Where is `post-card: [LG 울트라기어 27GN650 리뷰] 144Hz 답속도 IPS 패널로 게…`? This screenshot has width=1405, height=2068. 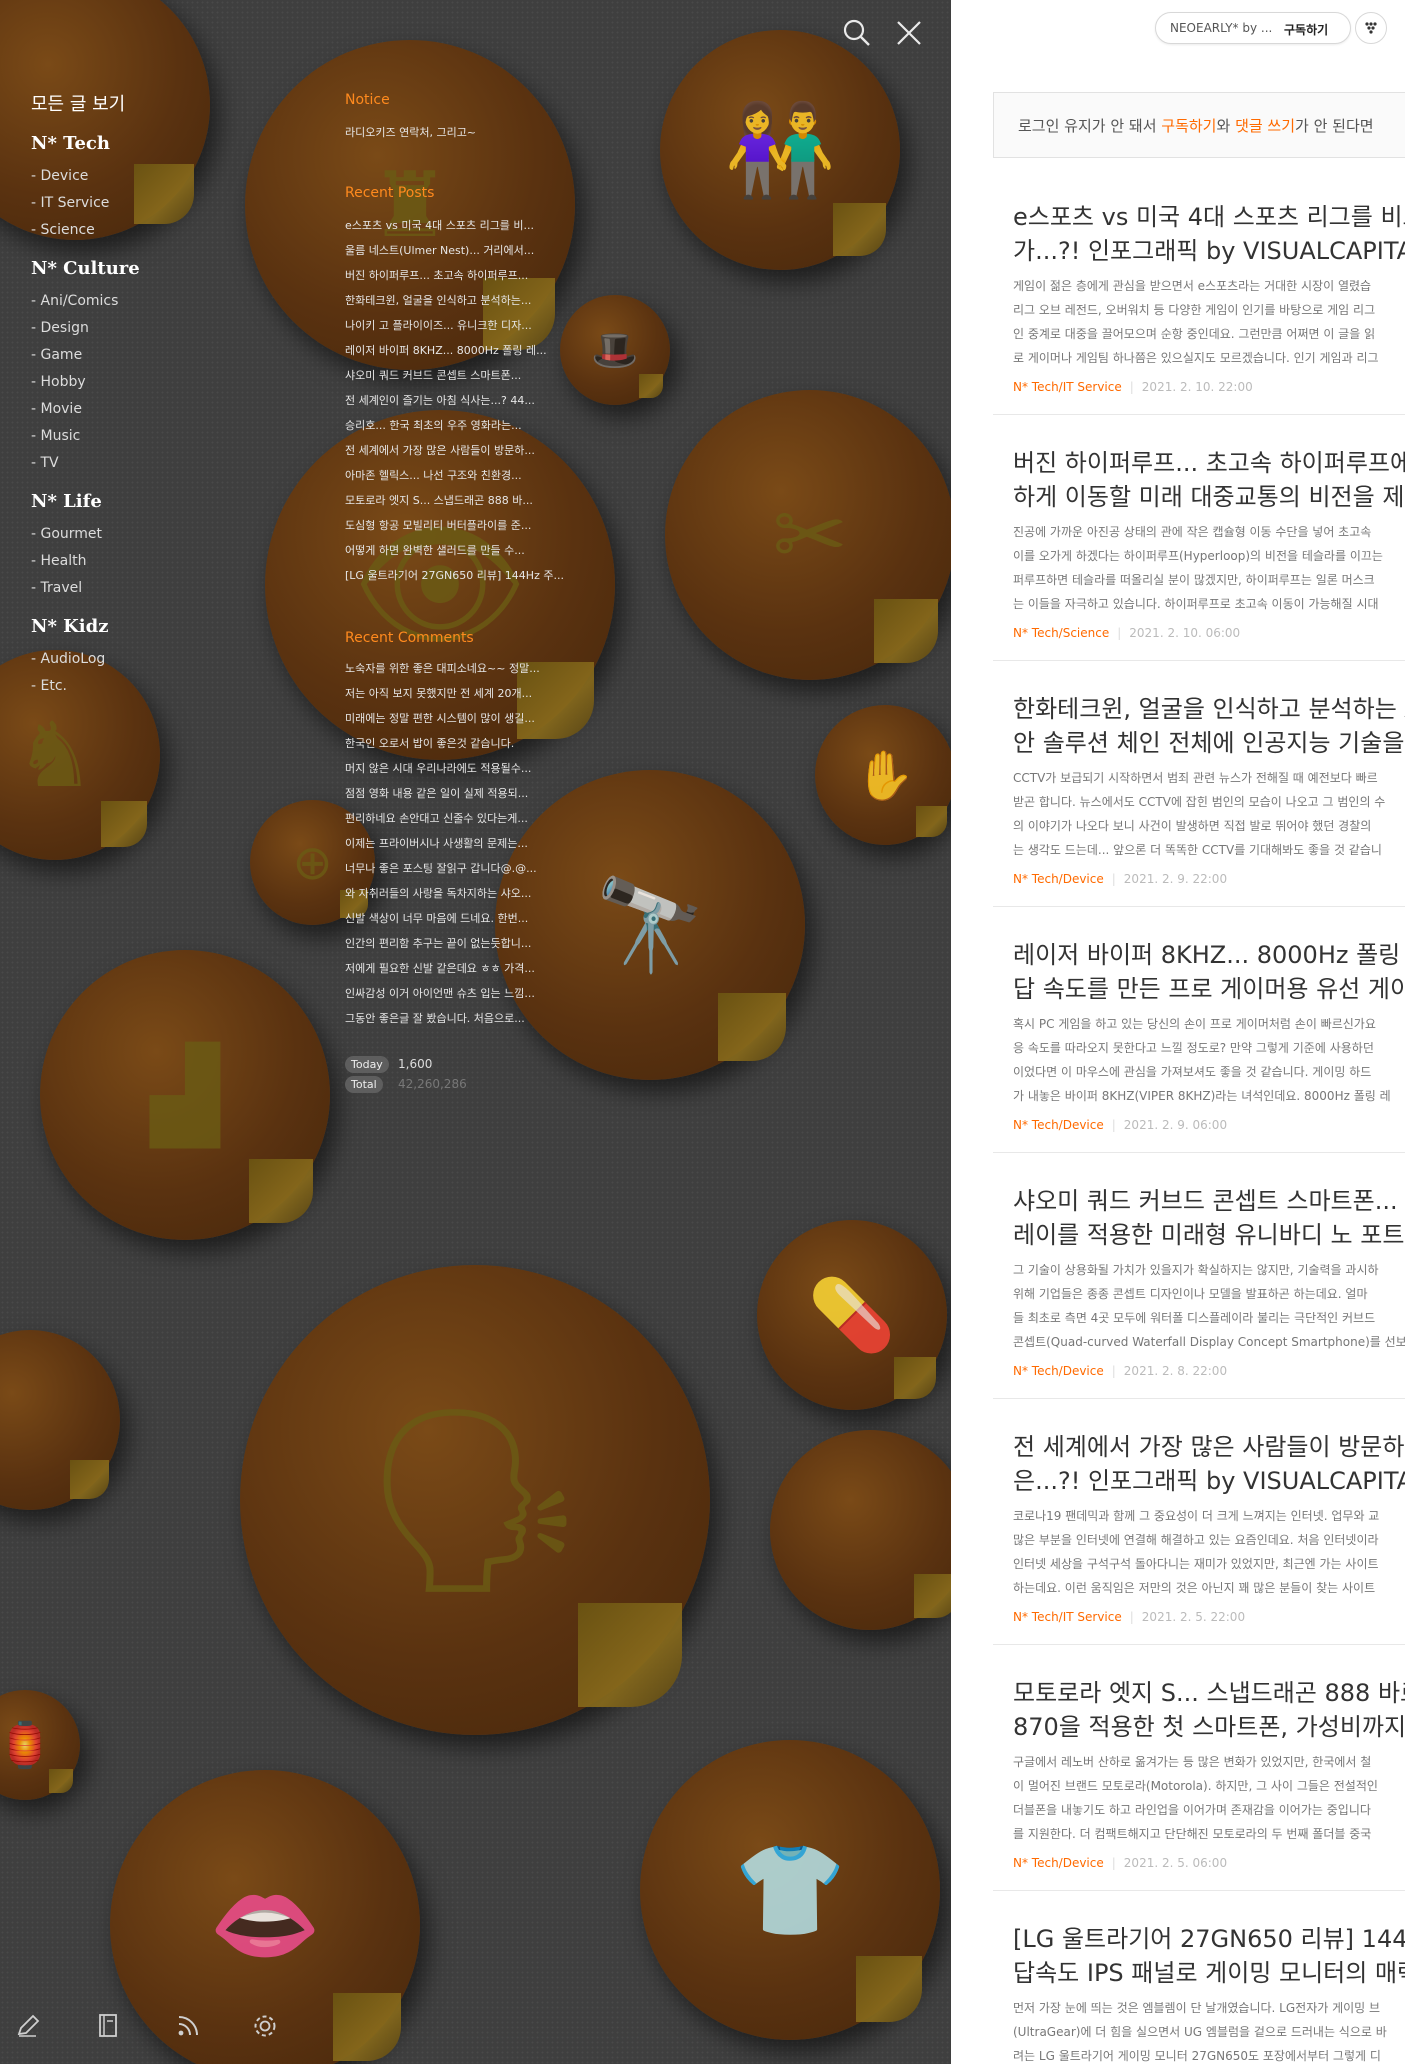 post-card: [LG 울트라기어 27GN650 리뷰] 144Hz 답속도 IPS 패널로 게… is located at coordinates (1199, 1979).